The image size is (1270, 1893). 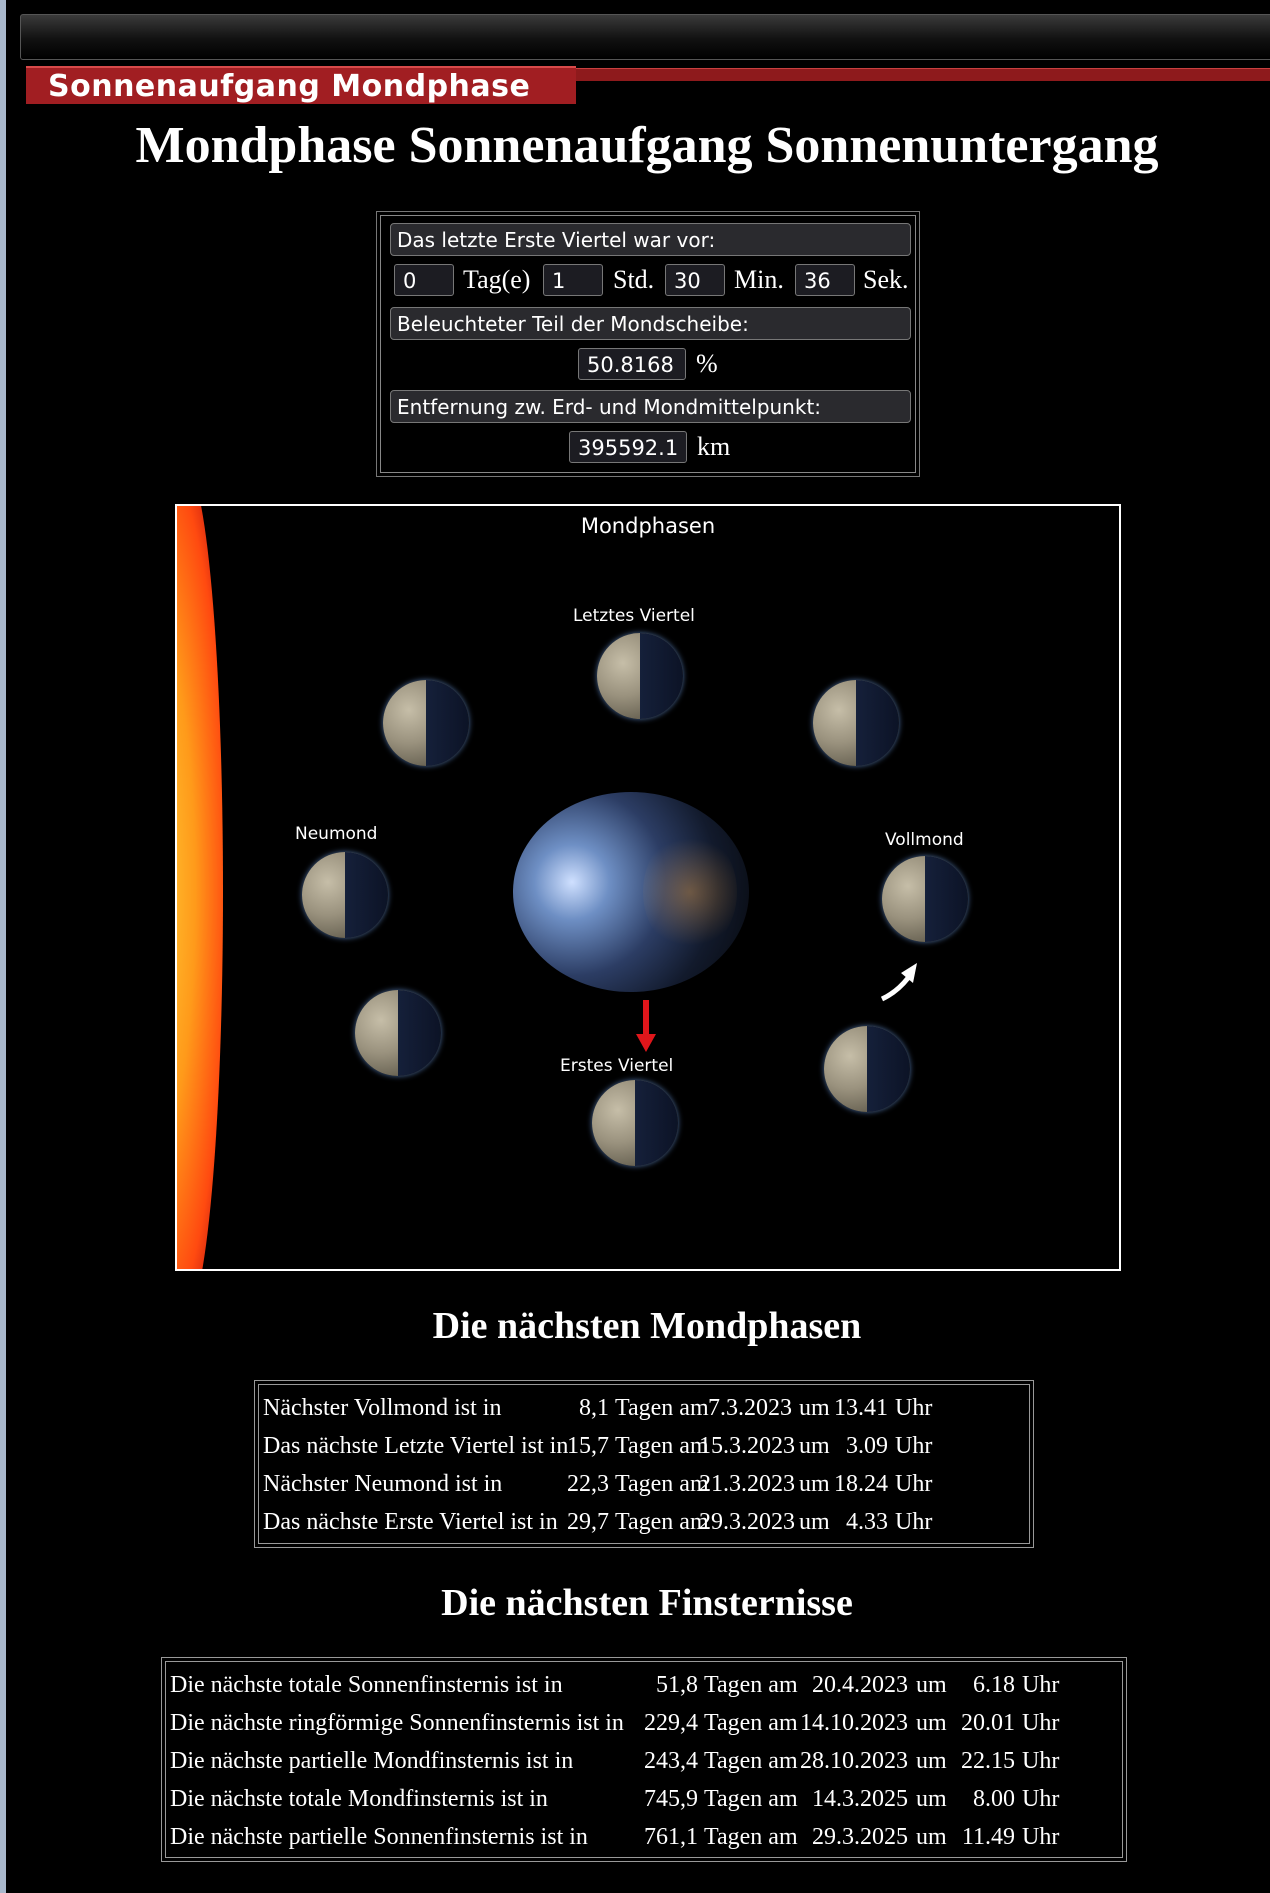 I want to click on top-menu-bar, so click(x=645, y=37).